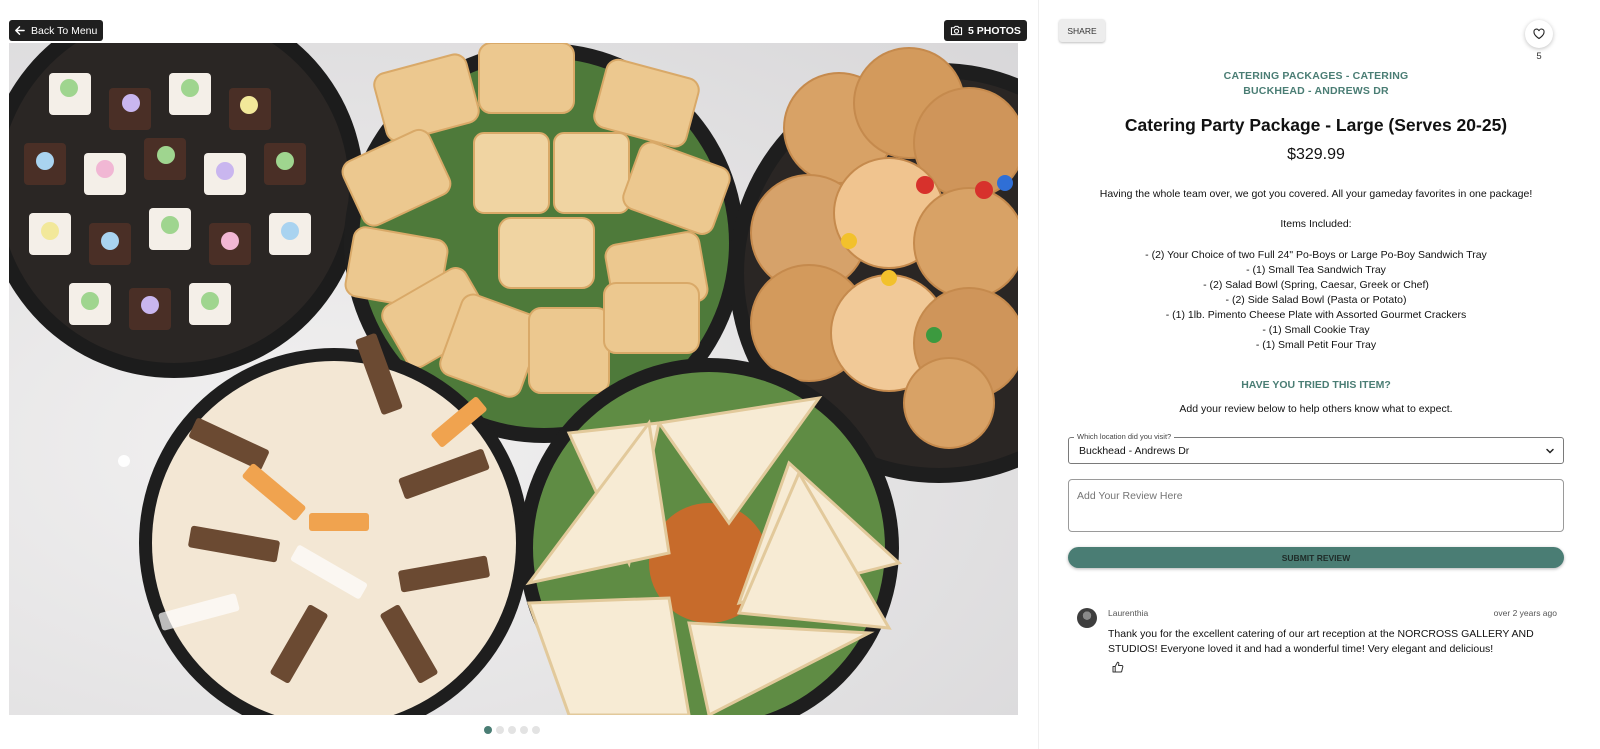 The image size is (1600, 749). Describe the element at coordinates (1087, 618) in the screenshot. I see `avatar` at that location.